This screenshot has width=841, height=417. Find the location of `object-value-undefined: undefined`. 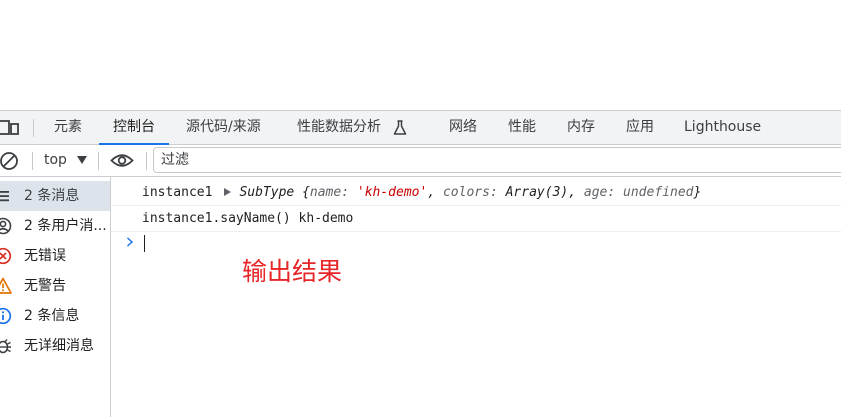

object-value-undefined: undefined is located at coordinates (658, 192).